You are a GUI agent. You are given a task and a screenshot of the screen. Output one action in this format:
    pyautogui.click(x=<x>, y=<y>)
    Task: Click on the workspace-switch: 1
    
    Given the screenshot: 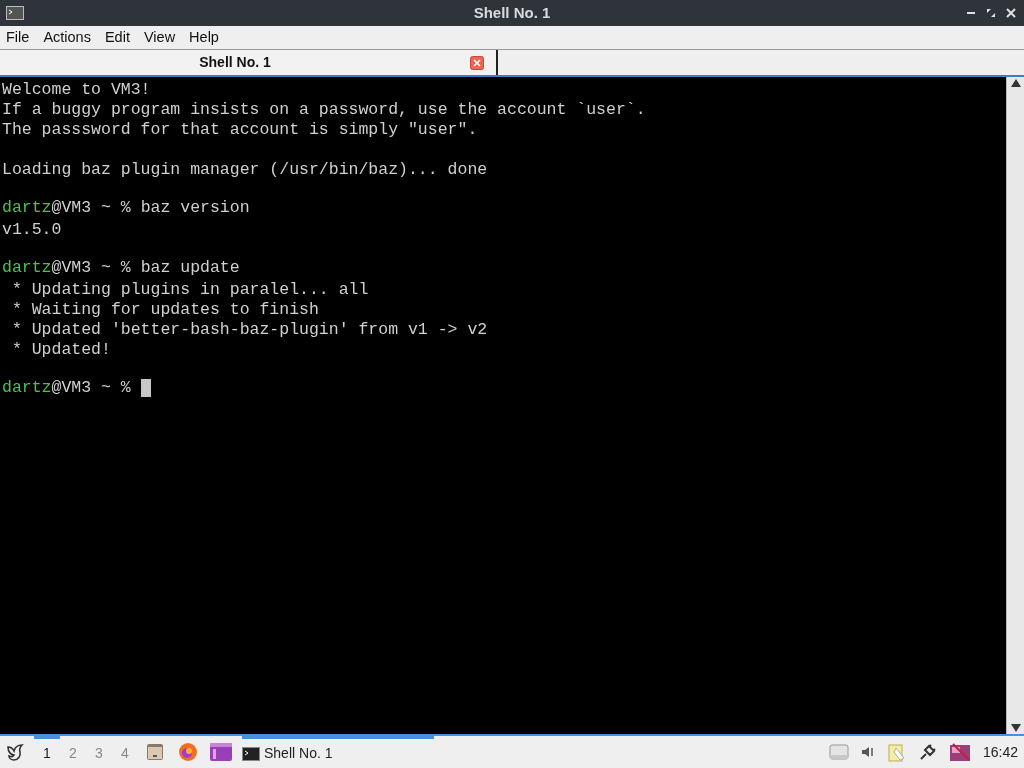 What is the action you would take?
    pyautogui.click(x=47, y=752)
    